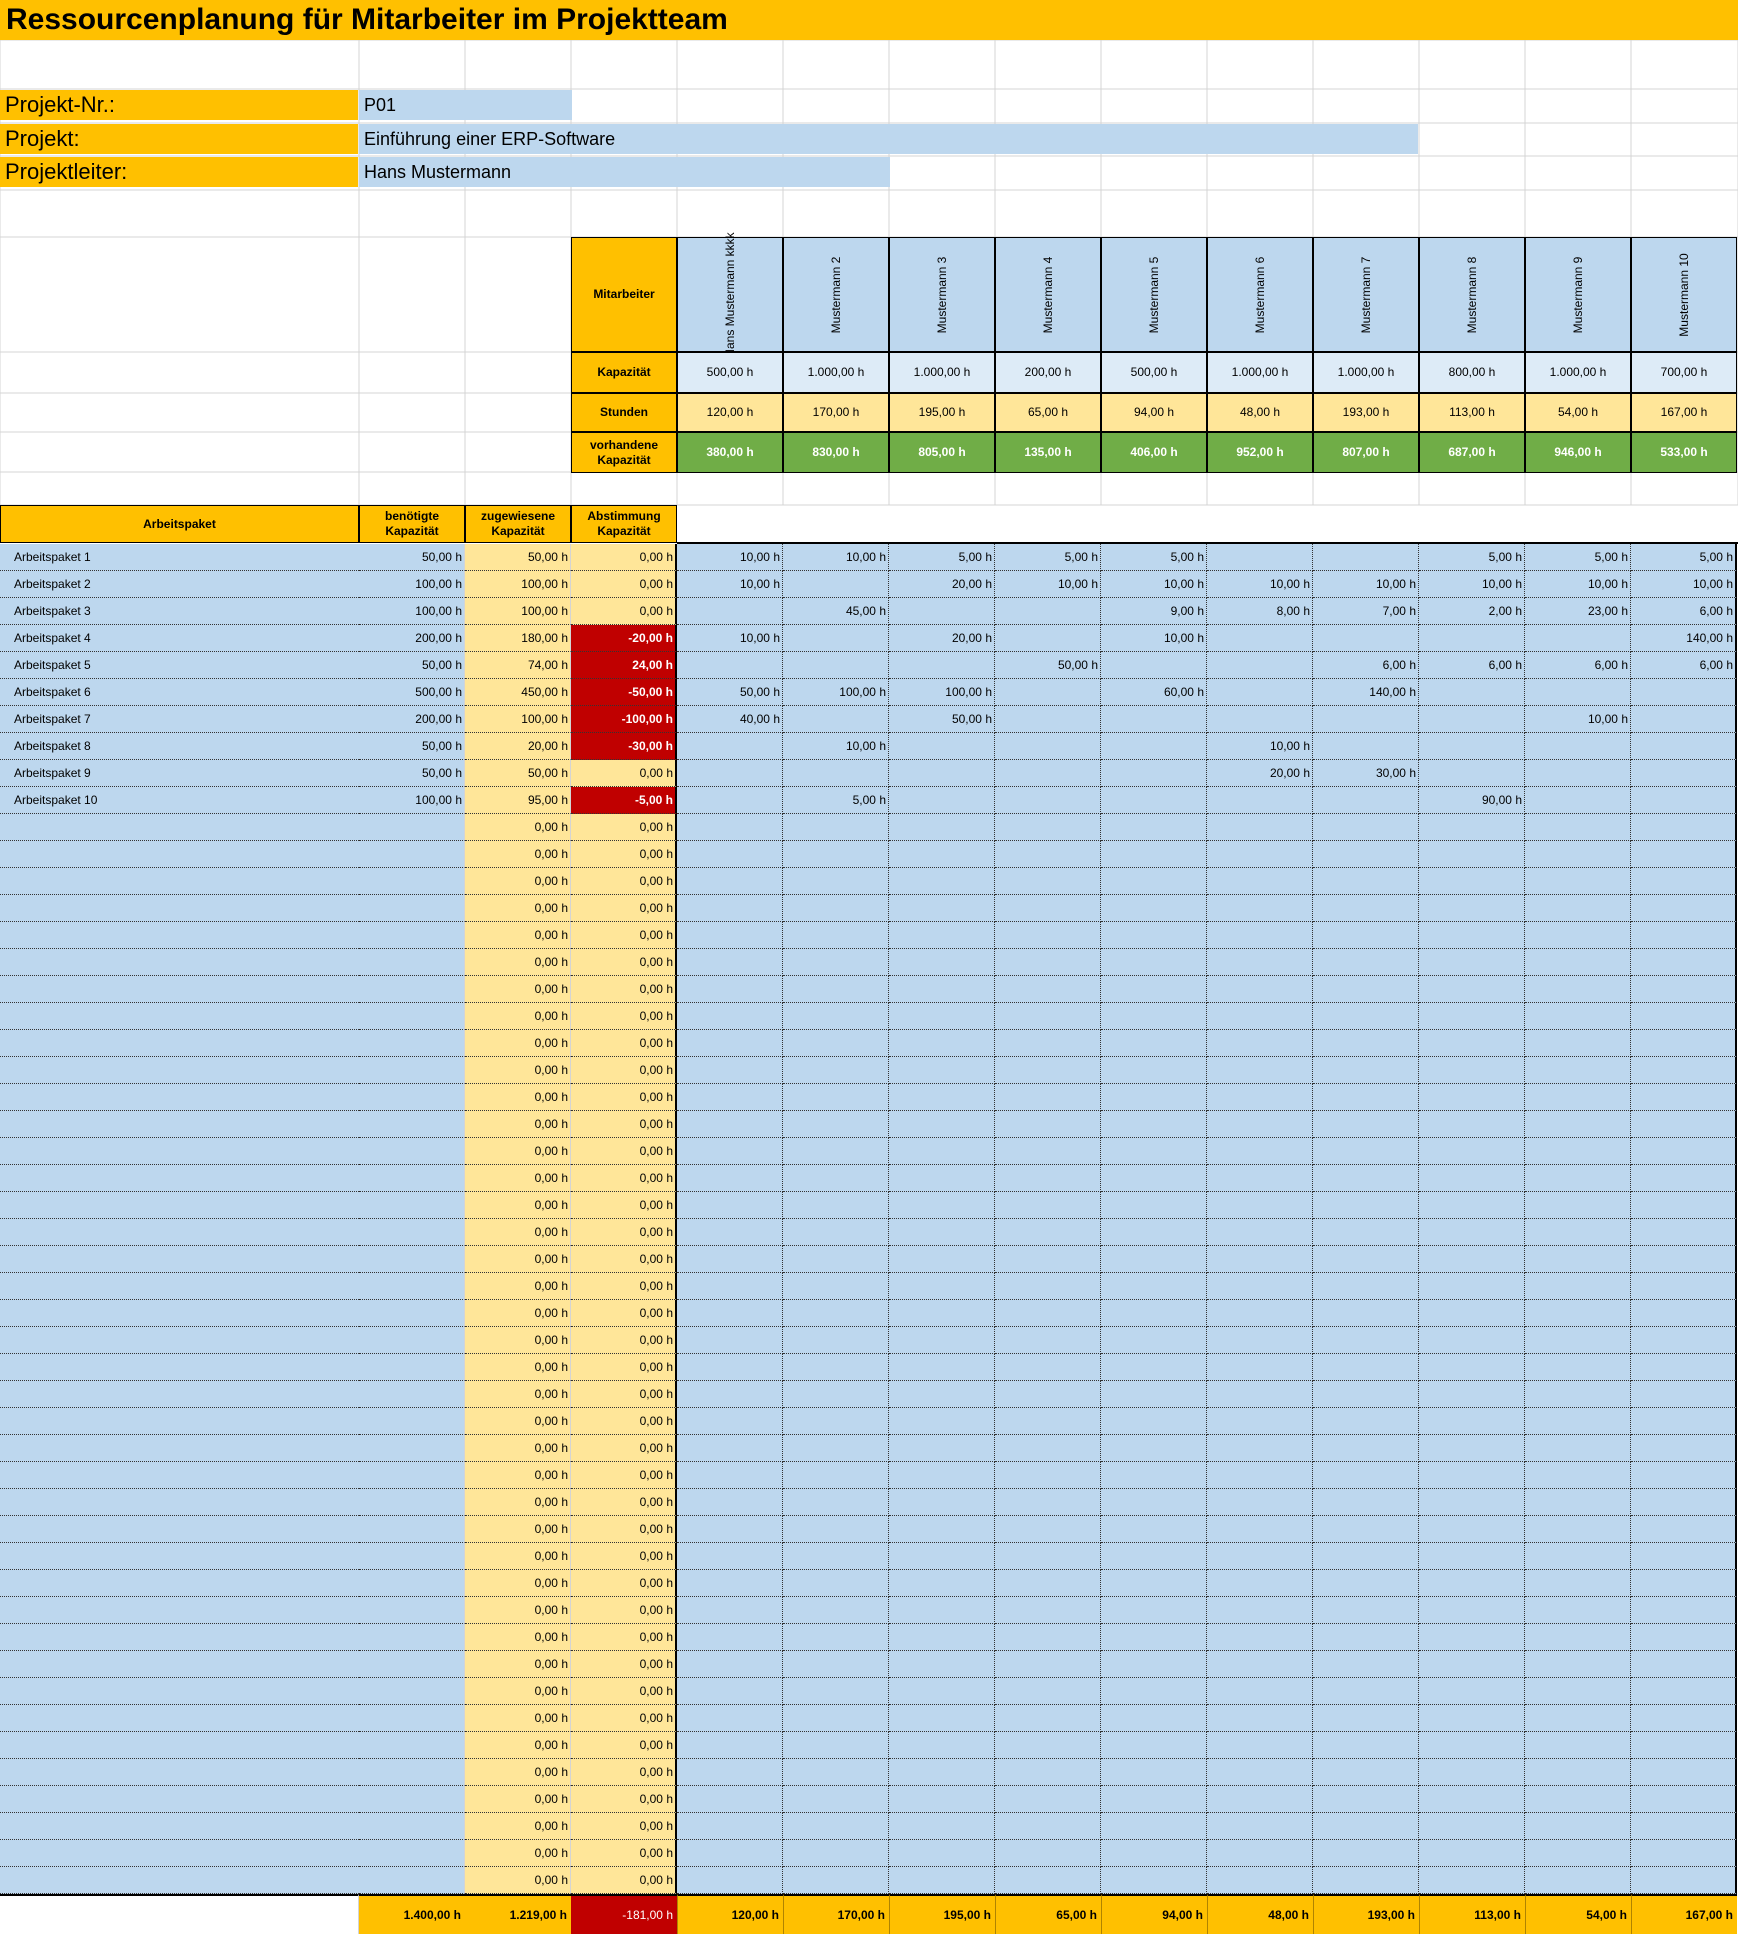 This screenshot has width=1738, height=1934. What do you see at coordinates (1578, 372) in the screenshot?
I see `employee-capacity-cell: 1.000,00 h` at bounding box center [1578, 372].